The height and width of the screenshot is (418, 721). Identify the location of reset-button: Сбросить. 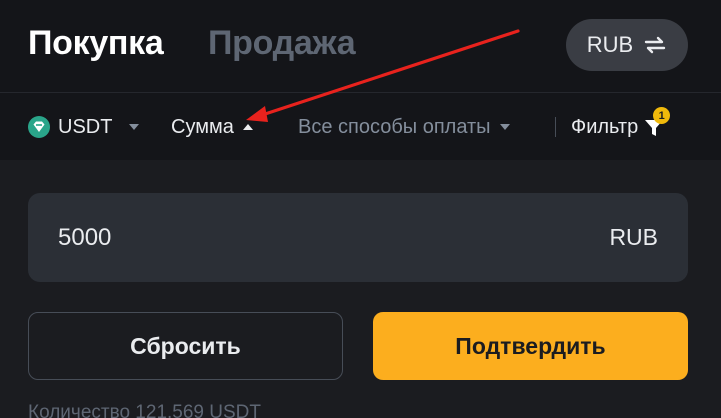
(185, 346).